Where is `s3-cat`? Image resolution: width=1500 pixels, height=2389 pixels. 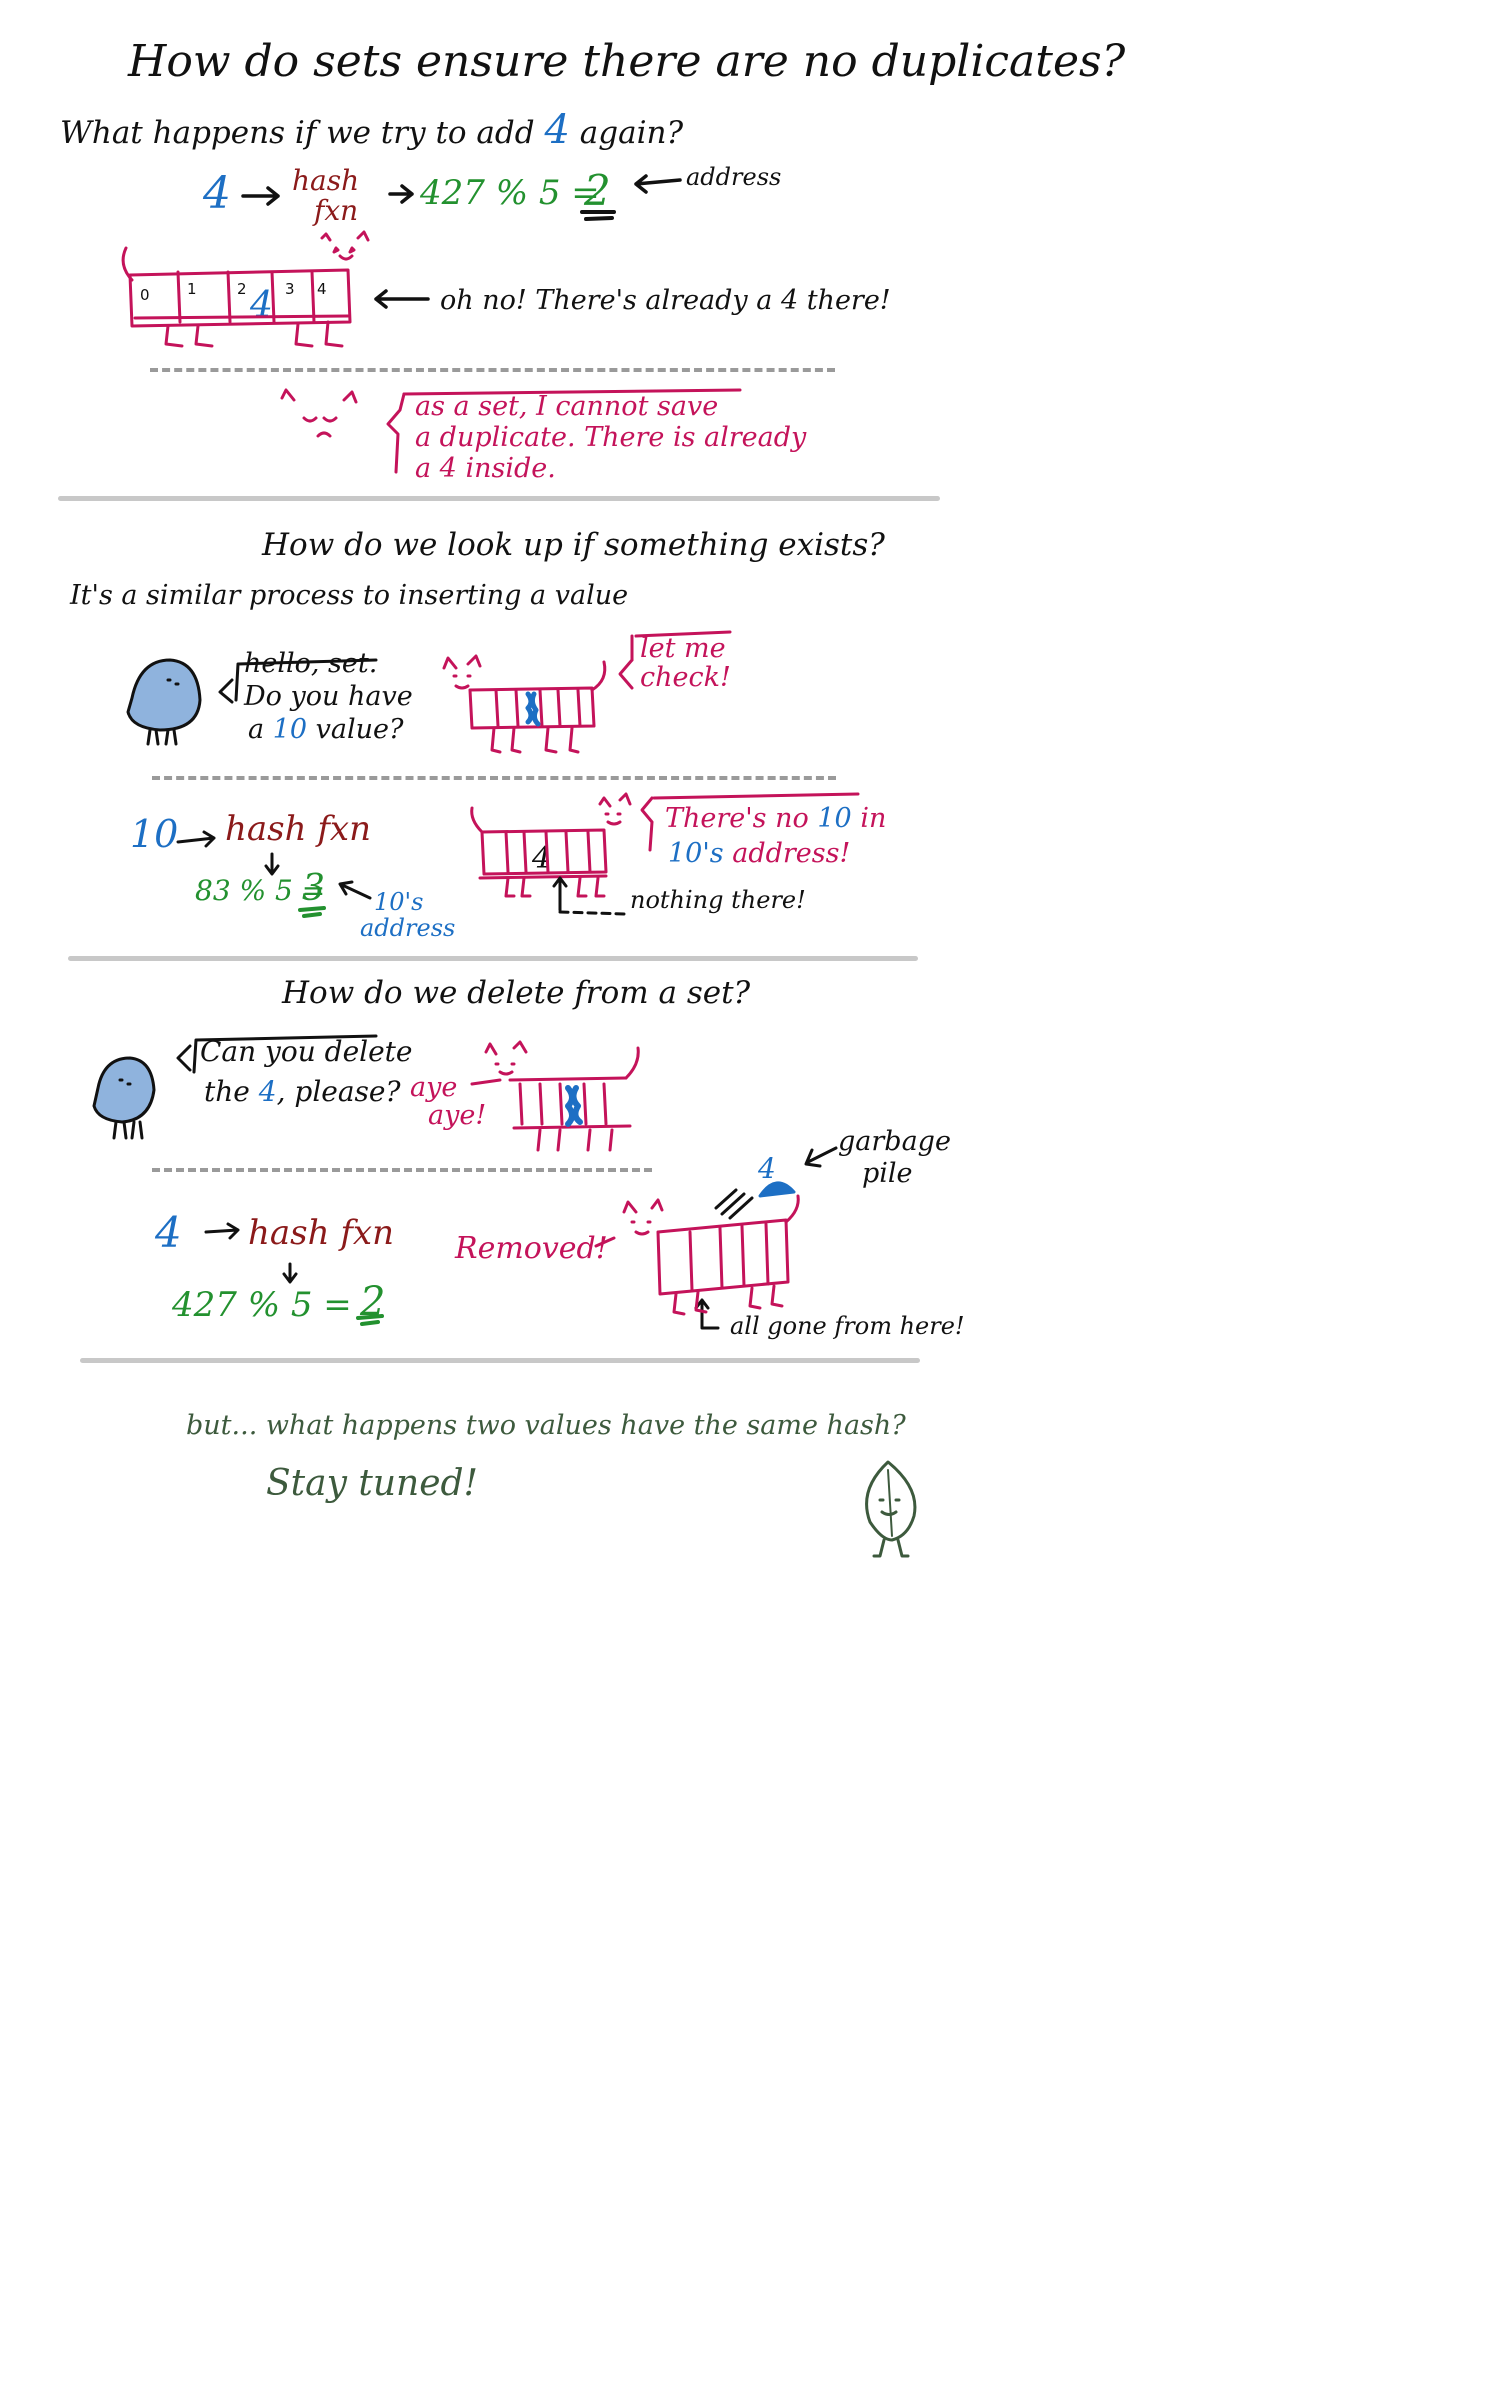 s3-cat is located at coordinates (555, 1096).